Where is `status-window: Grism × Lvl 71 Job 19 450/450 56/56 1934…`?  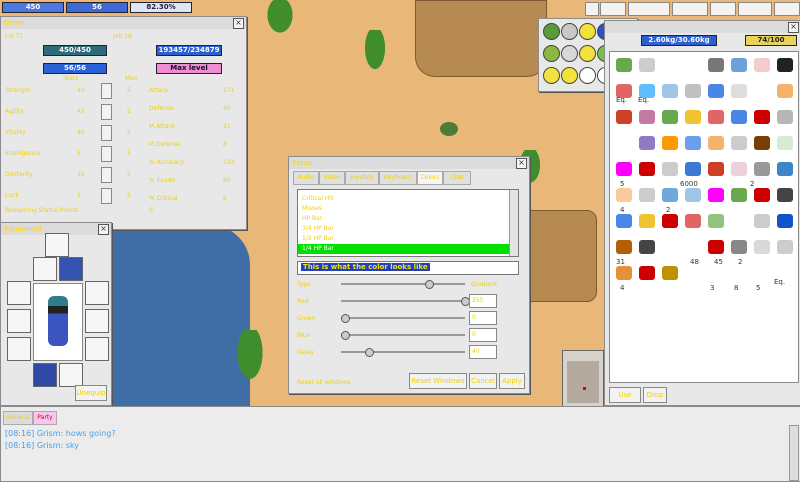 status-window: Grism × Lvl 71 Job 19 450/450 56/56 1934… is located at coordinates (123, 123).